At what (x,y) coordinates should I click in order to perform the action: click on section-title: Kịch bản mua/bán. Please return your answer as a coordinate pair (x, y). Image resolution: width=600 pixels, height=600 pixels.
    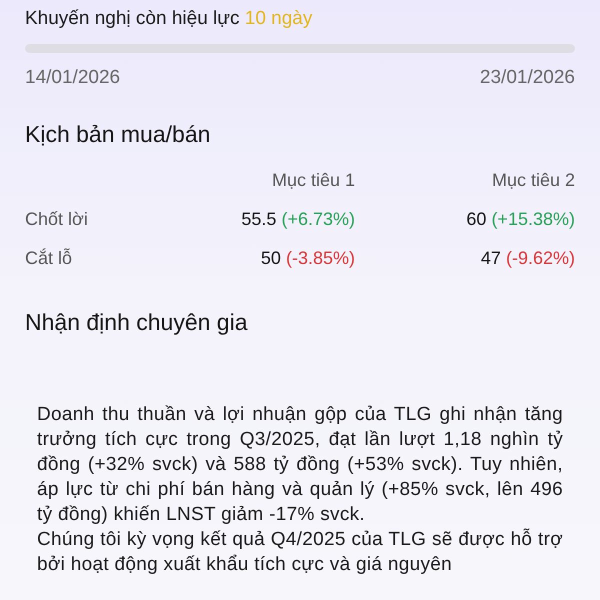
    Looking at the image, I should click on (118, 134).